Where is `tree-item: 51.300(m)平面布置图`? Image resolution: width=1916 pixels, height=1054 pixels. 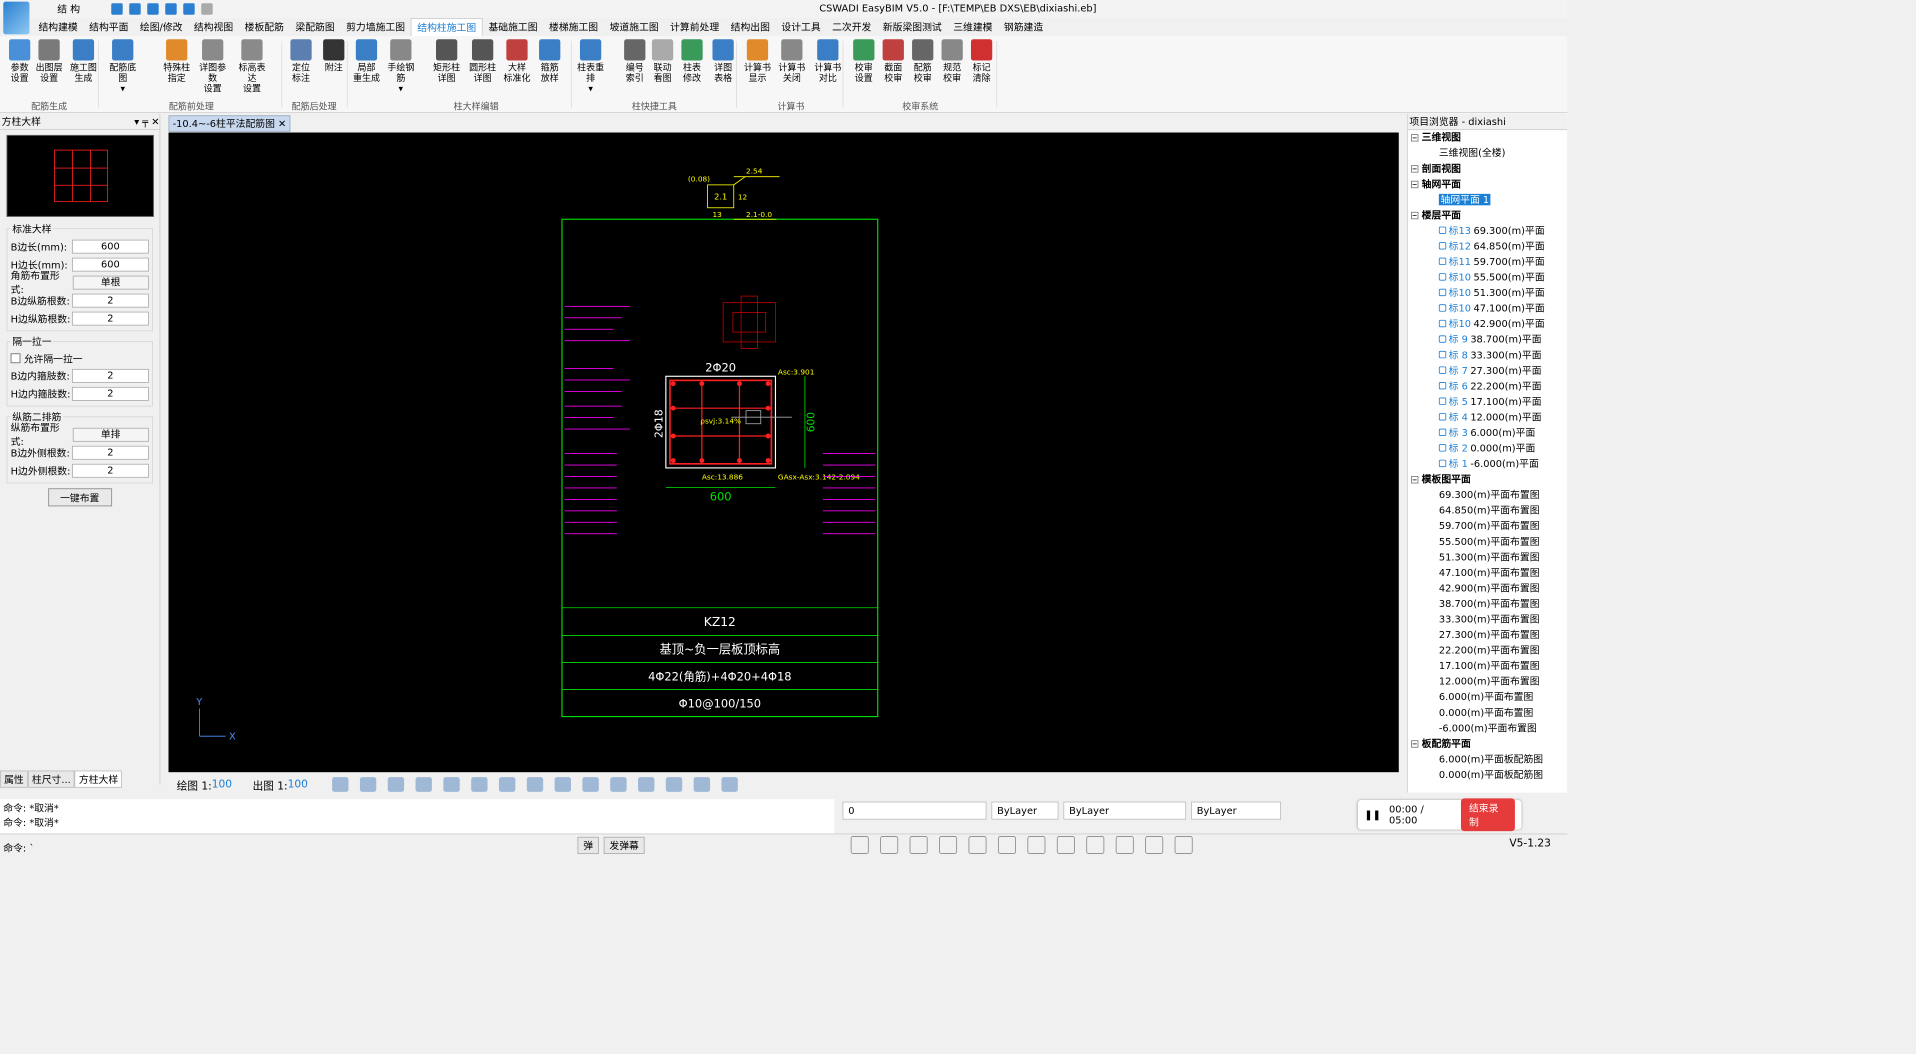
tree-item: 51.300(m)平面布置图 is located at coordinates (1489, 558).